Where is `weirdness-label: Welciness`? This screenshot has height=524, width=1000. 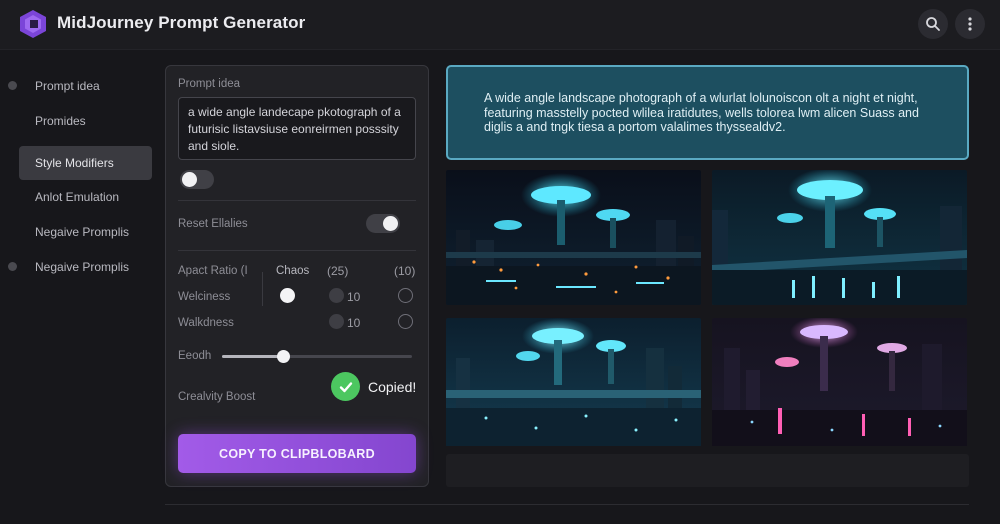
weirdness-label: Welciness is located at coordinates (204, 297).